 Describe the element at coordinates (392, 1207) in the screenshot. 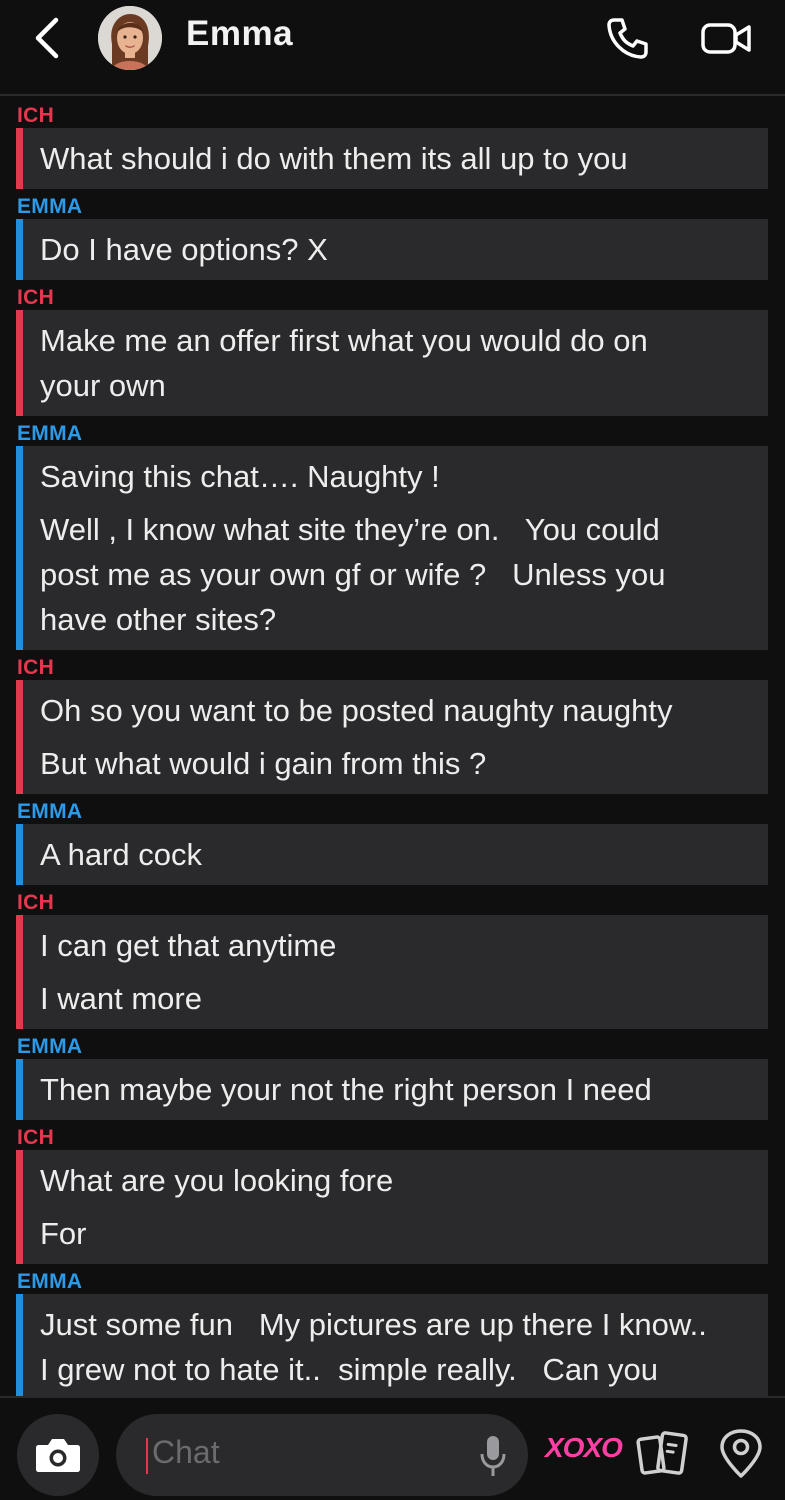

I see `sent-message: What are you looking fore For` at that location.